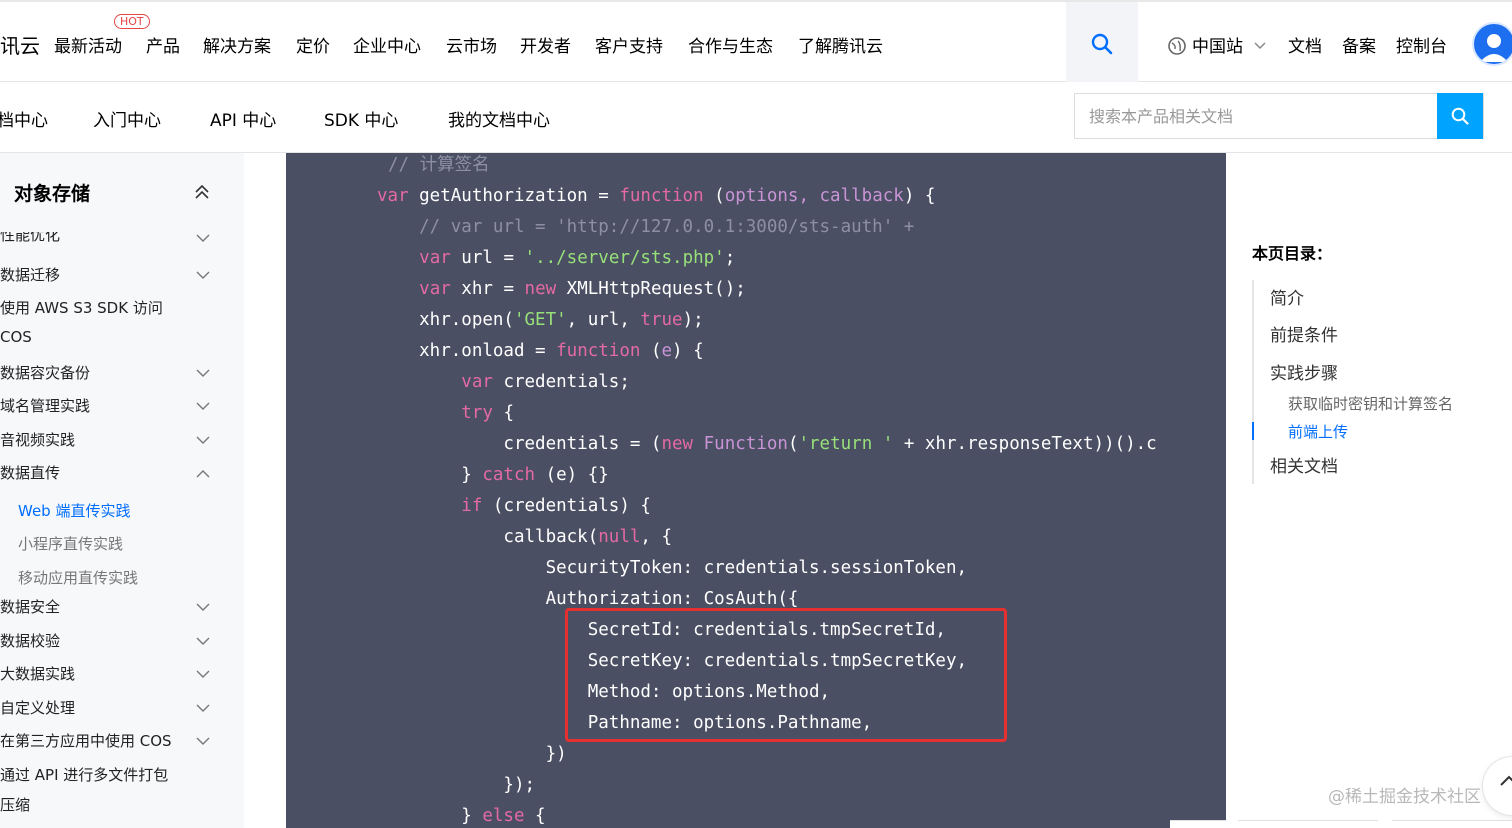 This screenshot has height=828, width=1512. Describe the element at coordinates (1370, 403) in the screenshot. I see `toc-item: 获取临时密钥和计算签名` at that location.